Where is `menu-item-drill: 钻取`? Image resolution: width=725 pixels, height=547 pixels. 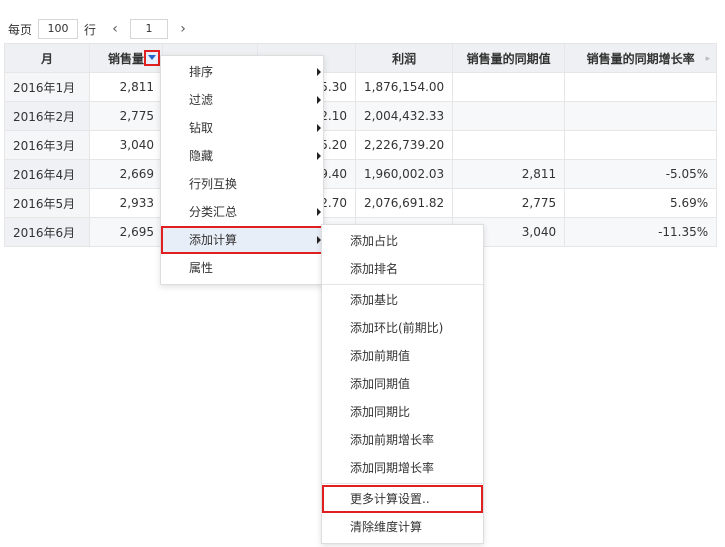 menu-item-drill: 钻取 is located at coordinates (242, 128).